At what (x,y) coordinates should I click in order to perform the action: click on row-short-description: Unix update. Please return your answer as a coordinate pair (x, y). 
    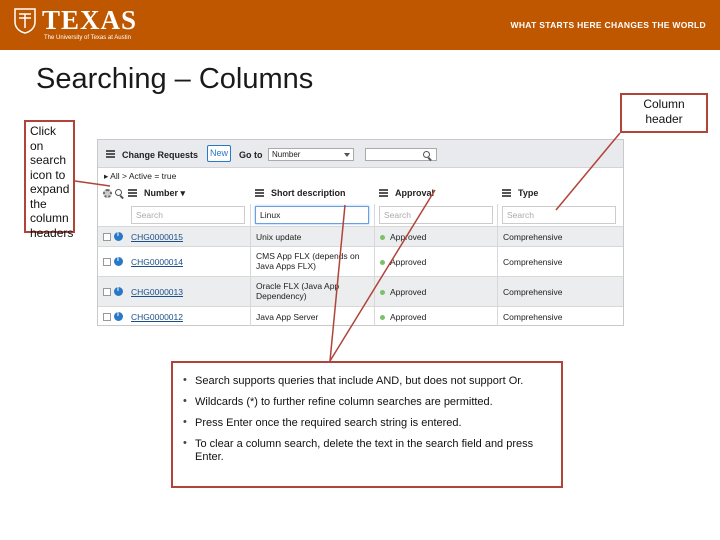
    Looking at the image, I should click on (279, 237).